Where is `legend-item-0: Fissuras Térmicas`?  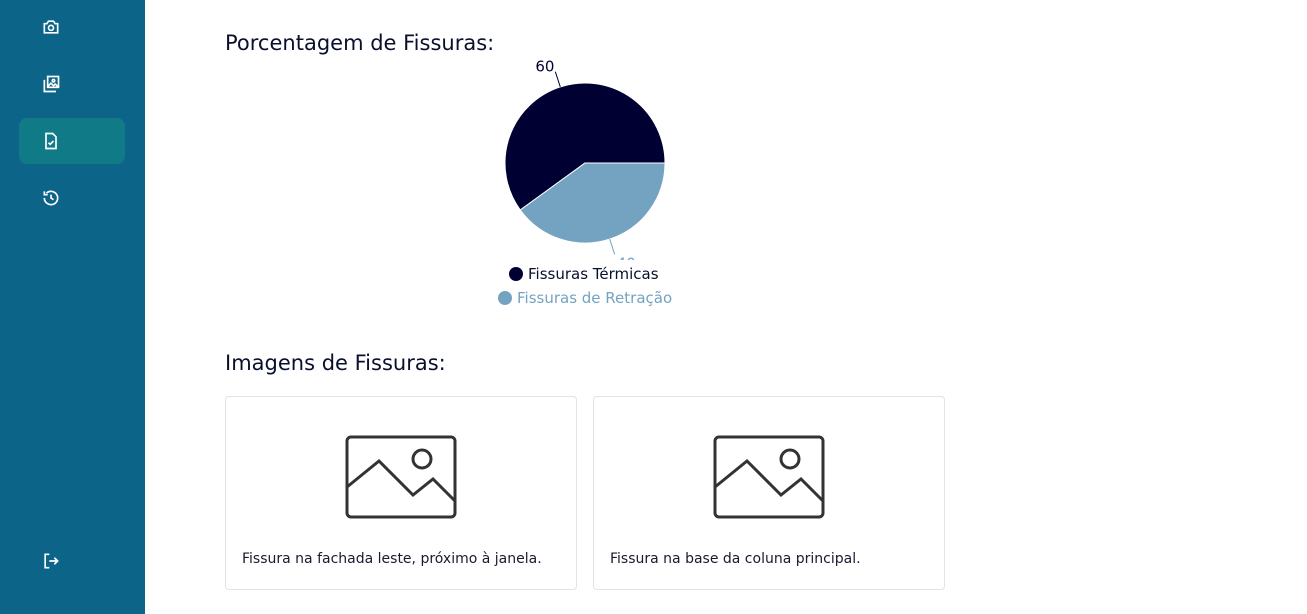
legend-item-0: Fissuras Térmicas is located at coordinates (584, 274).